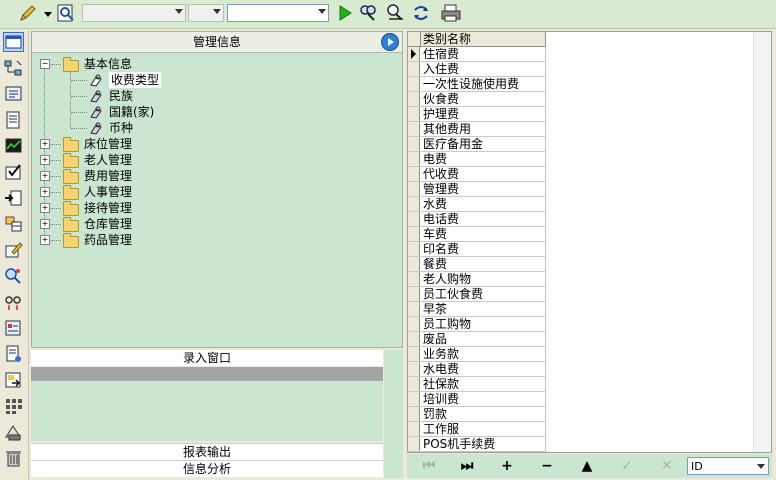 Image resolution: width=776 pixels, height=480 pixels. What do you see at coordinates (132, 224) in the screenshot?
I see `tree-node-warehouse-management: + 仓库管理` at bounding box center [132, 224].